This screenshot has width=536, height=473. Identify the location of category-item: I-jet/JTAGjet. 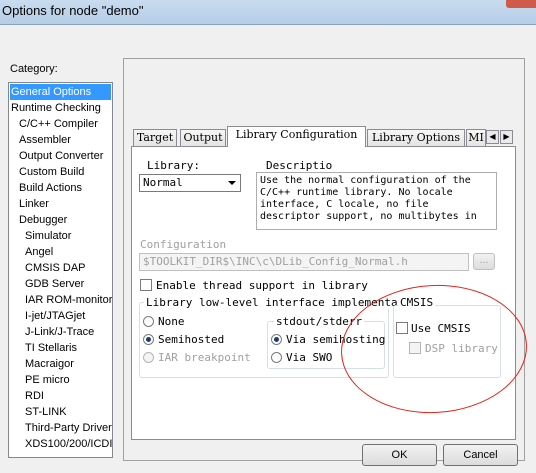
(55, 316).